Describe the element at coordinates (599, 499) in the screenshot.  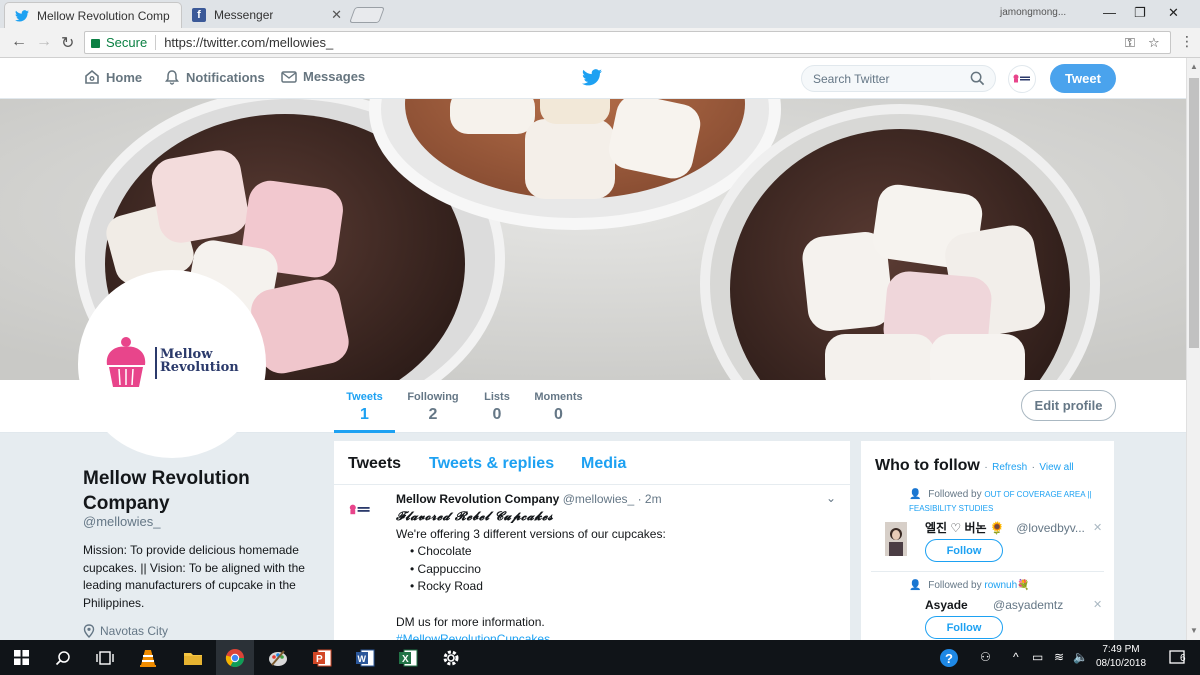
I see `tweet-author-handle: @mellowies_` at that location.